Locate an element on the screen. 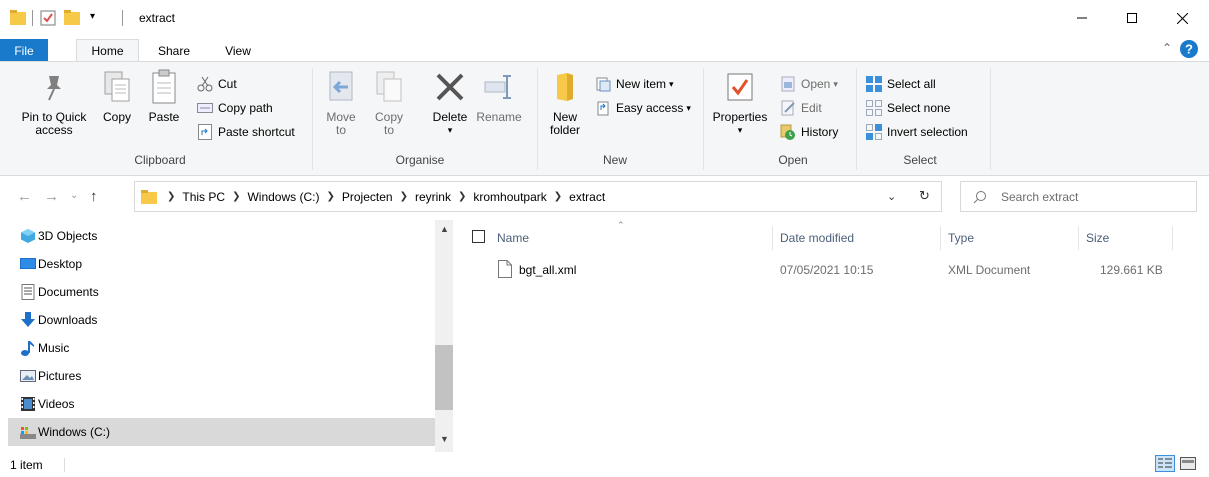 The height and width of the screenshot is (477, 1209). nav-item-label: Documents is located at coordinates (68, 292).